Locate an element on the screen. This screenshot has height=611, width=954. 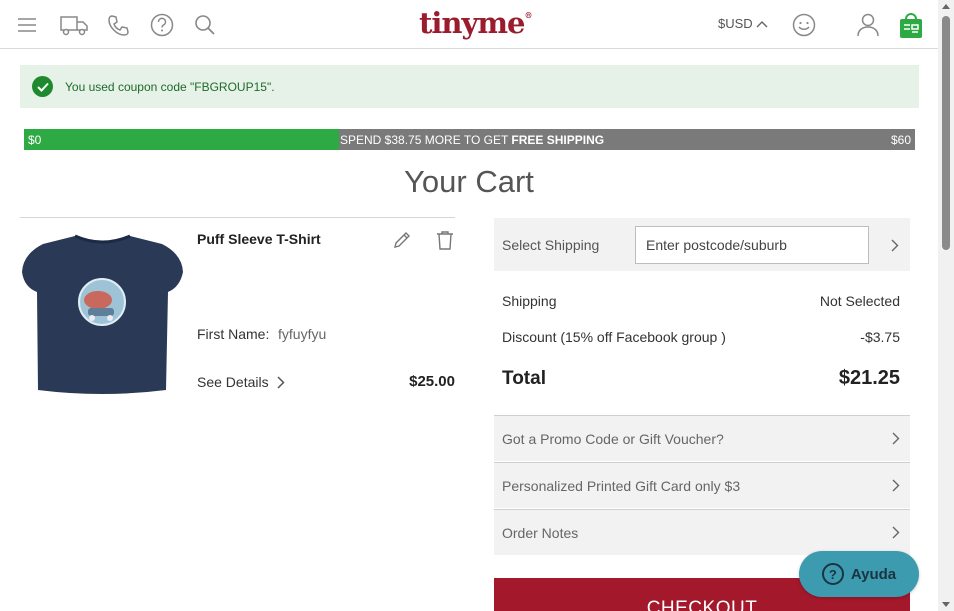
scroll-thumb is located at coordinates (946, 133).